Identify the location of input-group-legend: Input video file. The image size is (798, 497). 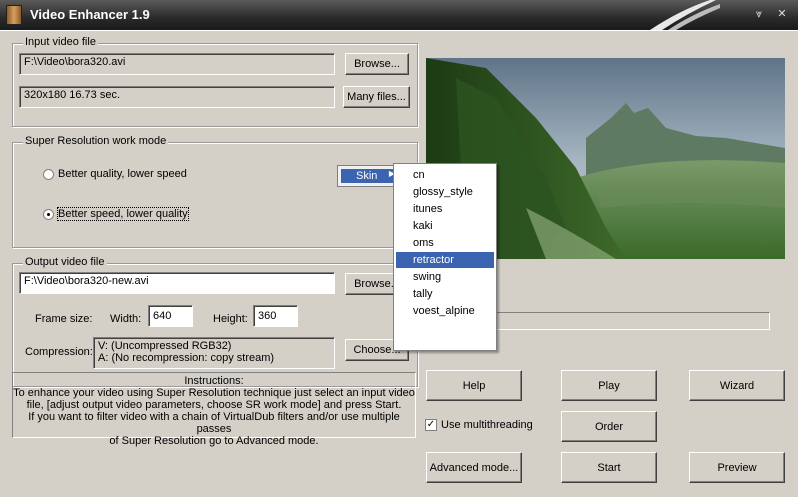
(60, 42).